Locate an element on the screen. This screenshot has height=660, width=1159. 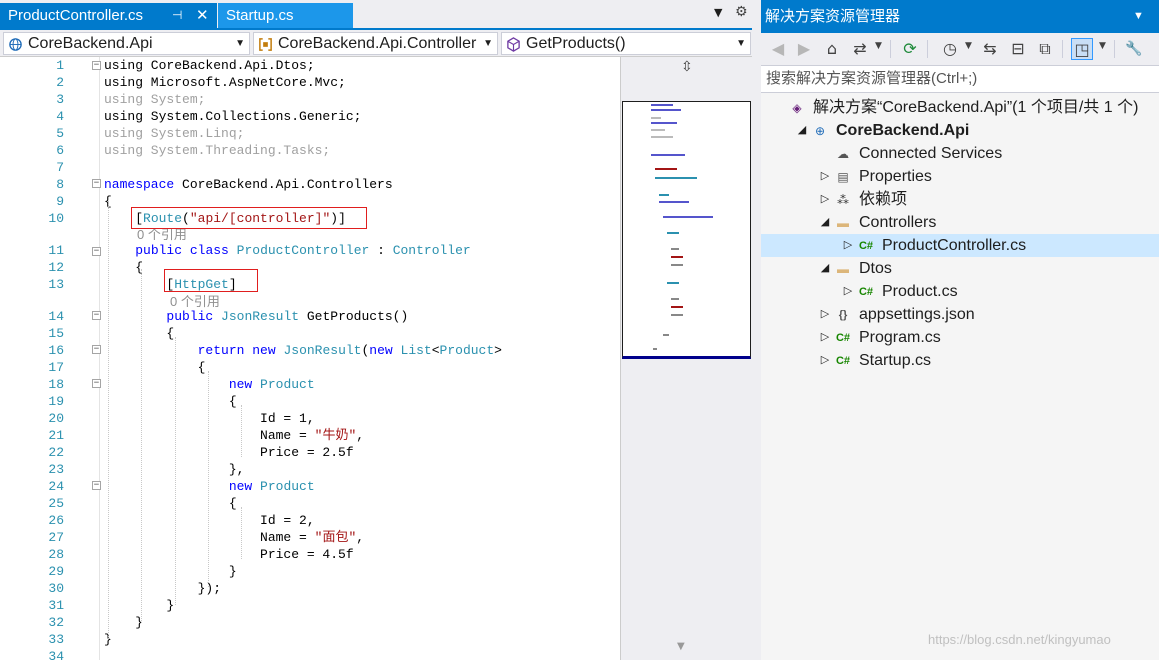
code-line: using System.Threading.Tasks; is located at coordinates (217, 150).